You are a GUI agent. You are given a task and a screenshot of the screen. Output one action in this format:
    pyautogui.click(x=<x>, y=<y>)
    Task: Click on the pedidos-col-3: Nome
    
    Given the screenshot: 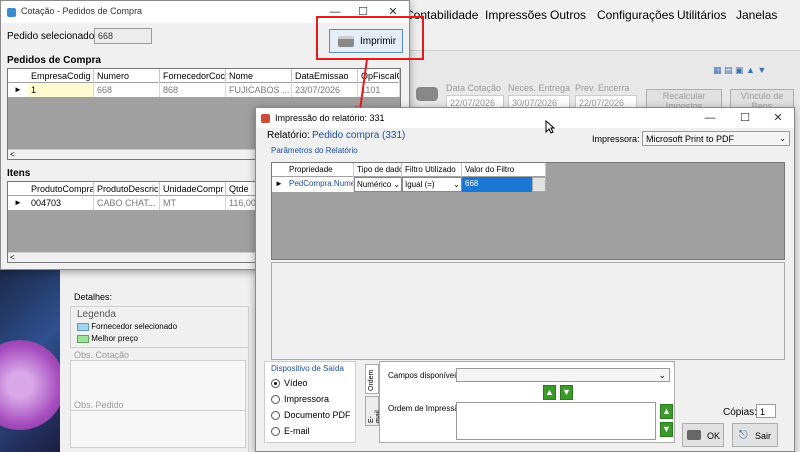 What is the action you would take?
    pyautogui.click(x=259, y=76)
    